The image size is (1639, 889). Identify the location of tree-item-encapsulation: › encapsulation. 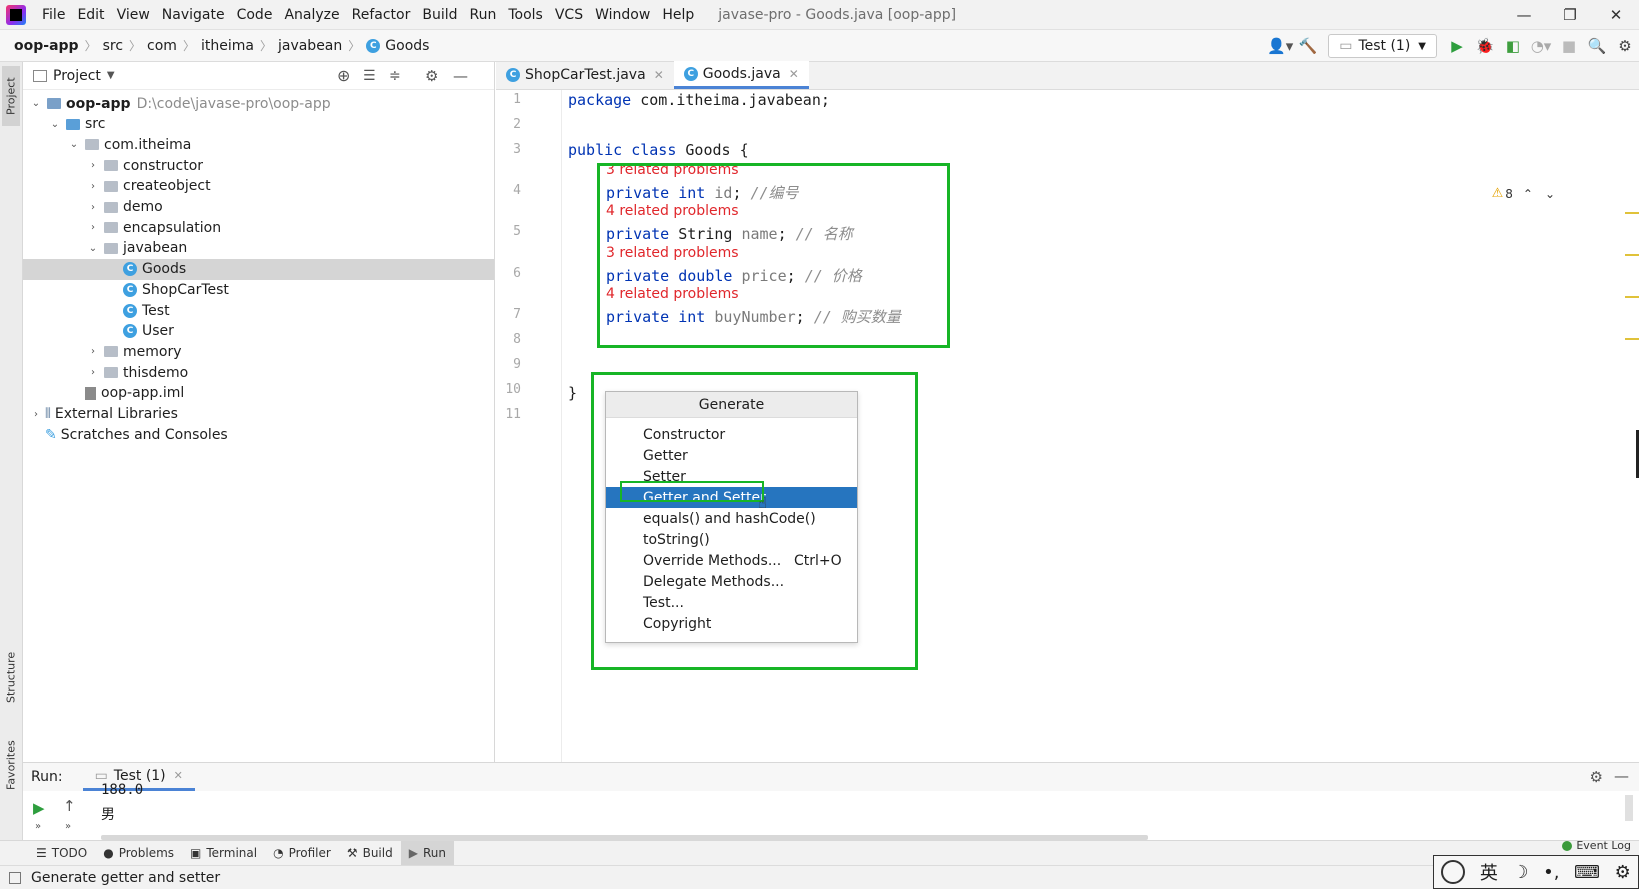
(258, 227).